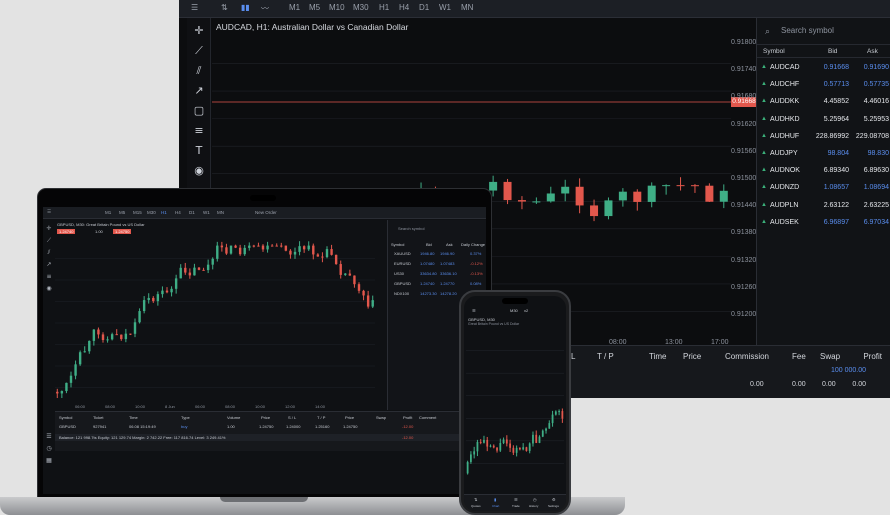  Describe the element at coordinates (408, 426) in the screenshot. I see `pos-profit: -12.00` at that location.